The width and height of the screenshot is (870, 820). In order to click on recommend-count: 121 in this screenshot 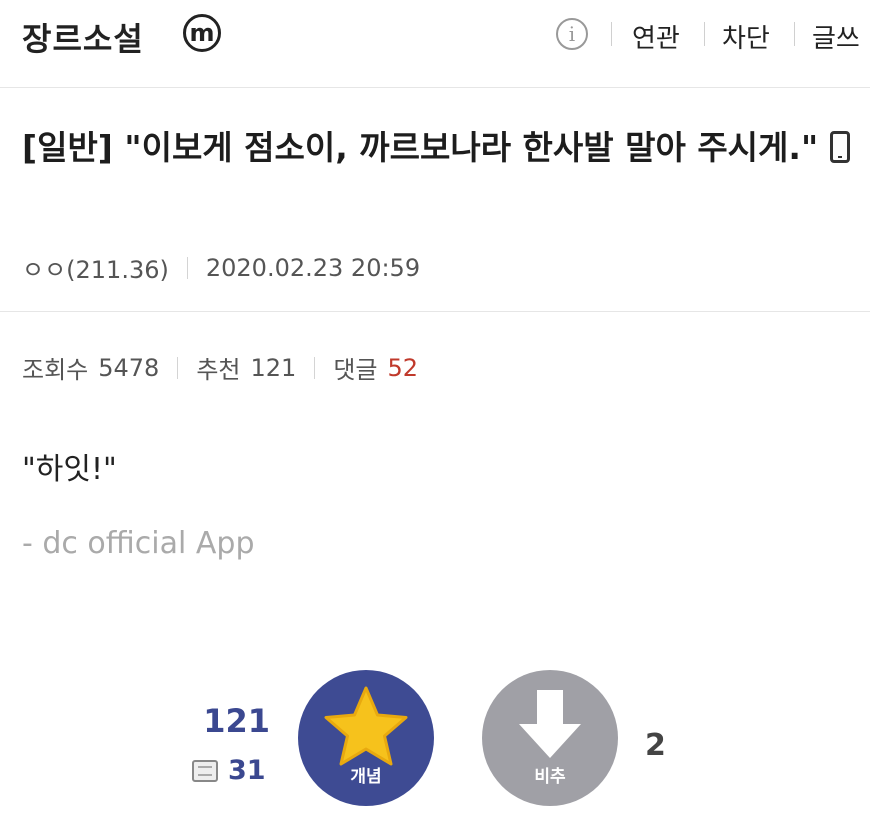, I will do `click(273, 367)`.